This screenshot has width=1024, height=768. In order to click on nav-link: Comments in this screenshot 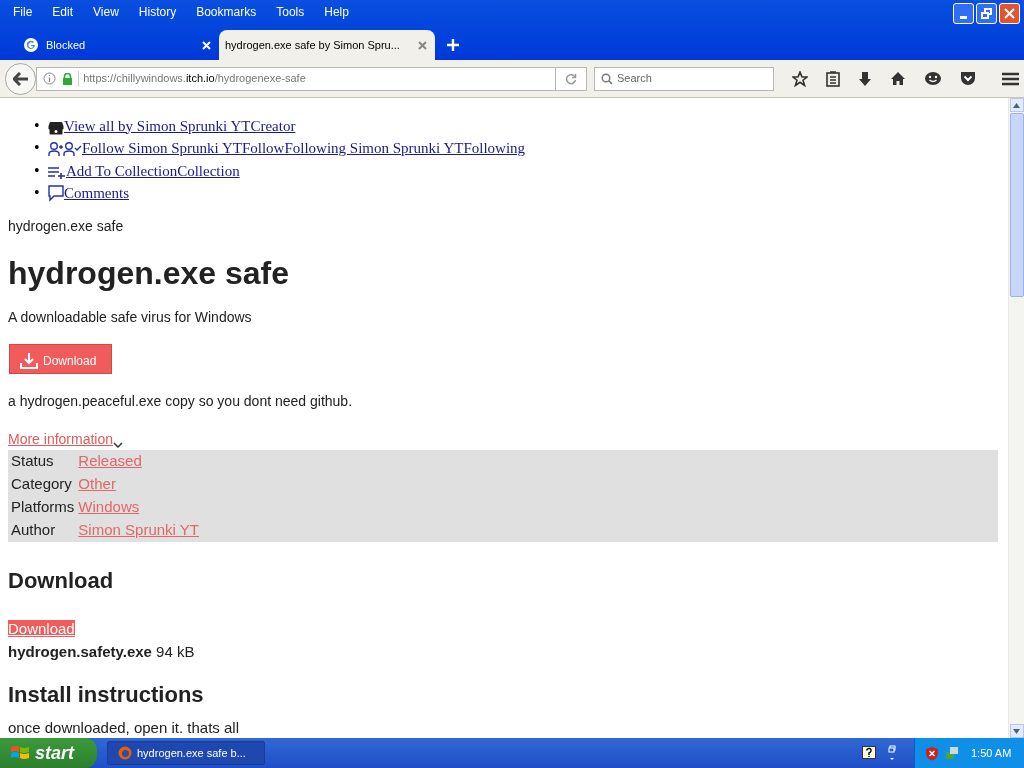, I will do `click(96, 193)`.